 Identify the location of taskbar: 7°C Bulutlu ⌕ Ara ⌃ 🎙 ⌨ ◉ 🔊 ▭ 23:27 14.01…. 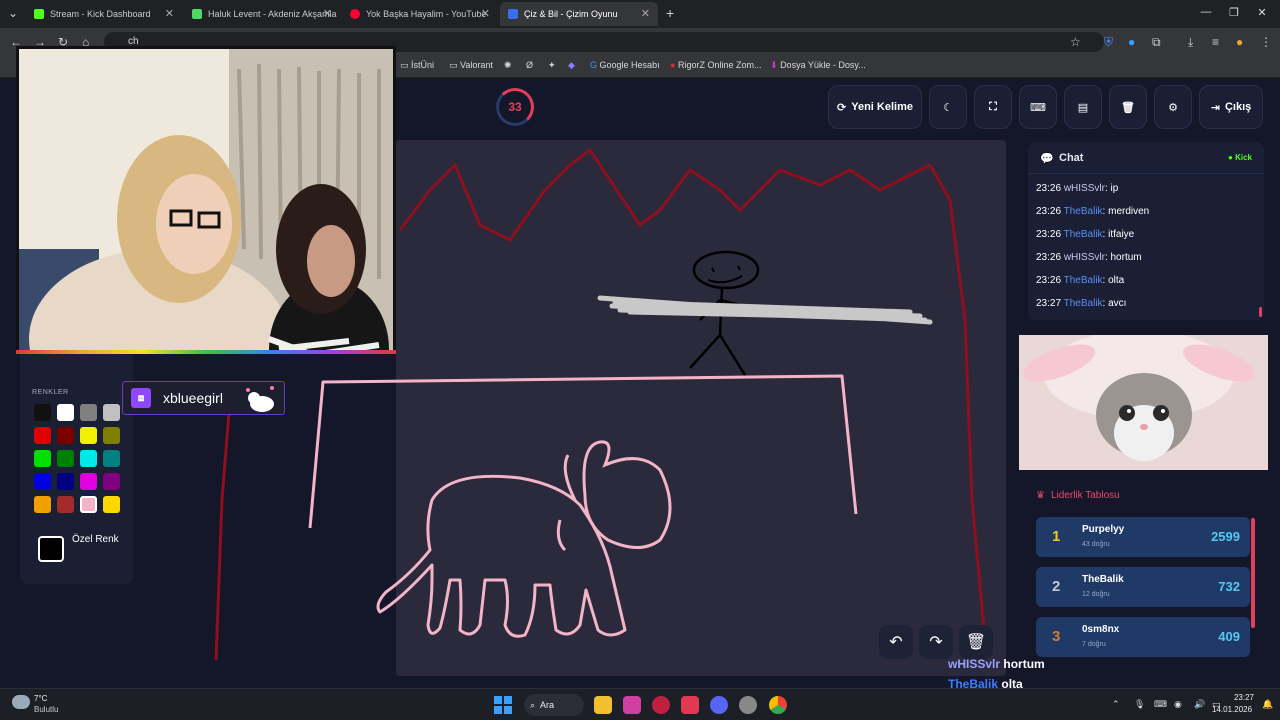
(640, 704).